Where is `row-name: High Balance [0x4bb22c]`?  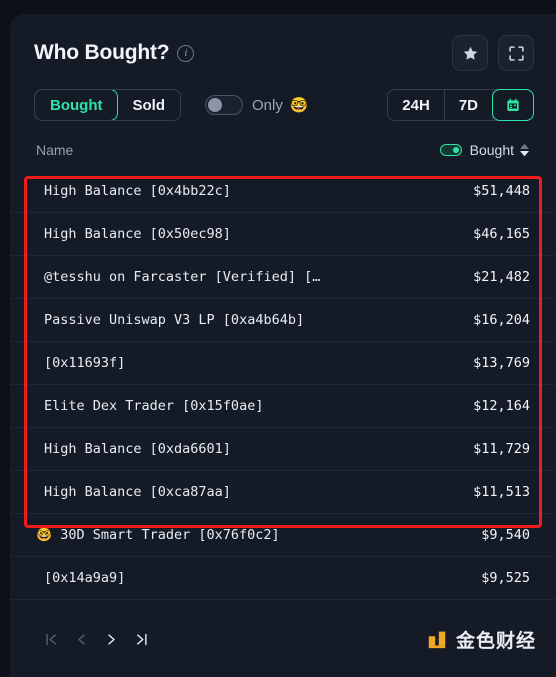 row-name: High Balance [0x4bb22c] is located at coordinates (137, 191).